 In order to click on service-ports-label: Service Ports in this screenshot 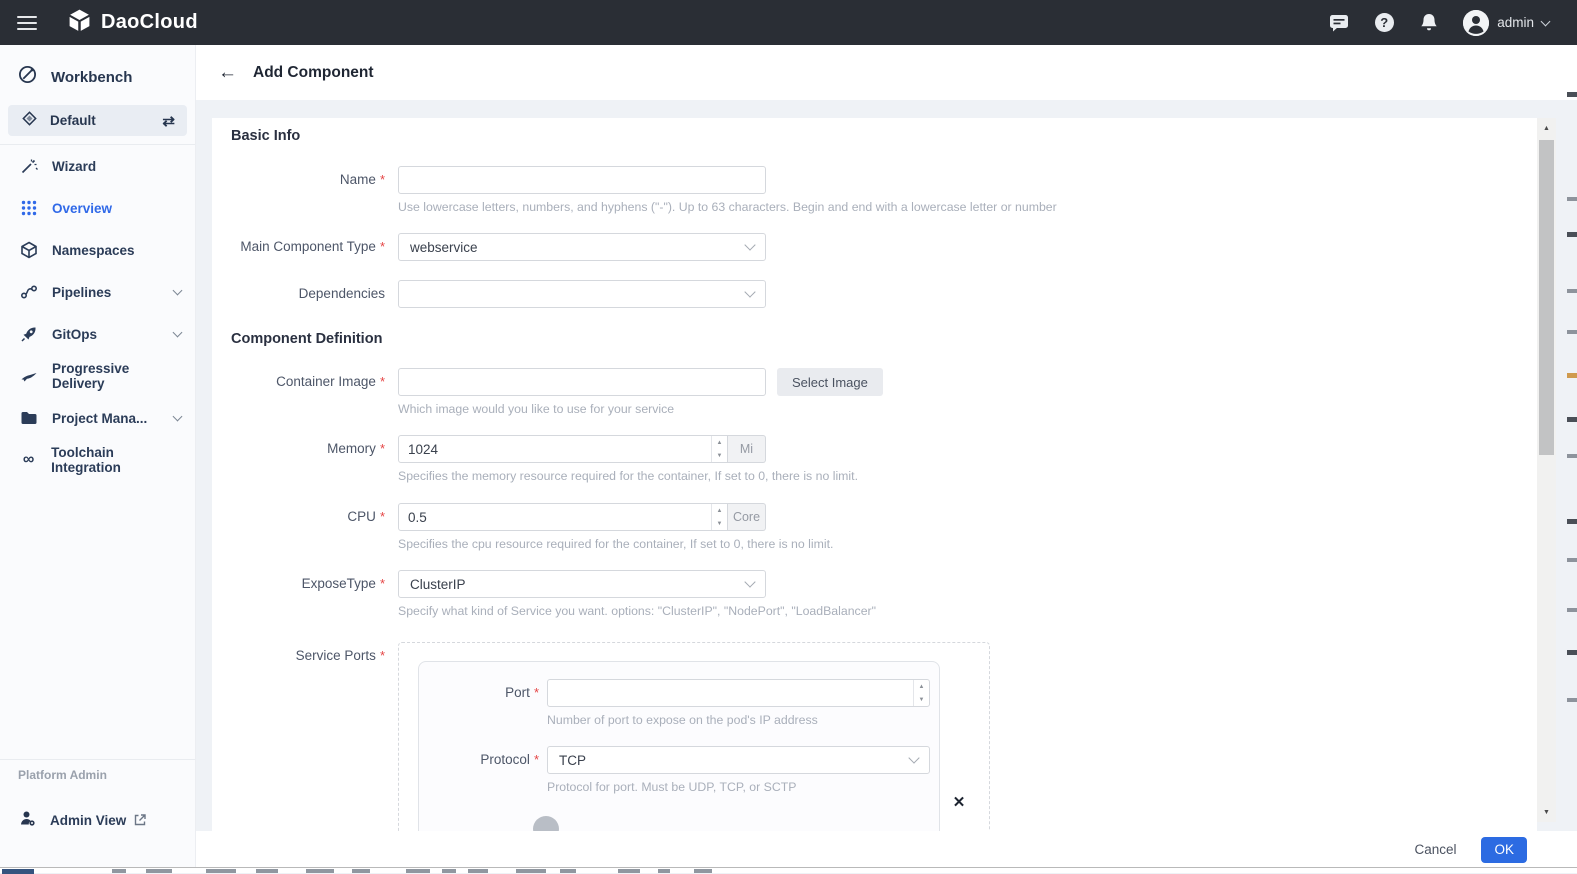, I will do `click(335, 655)`.